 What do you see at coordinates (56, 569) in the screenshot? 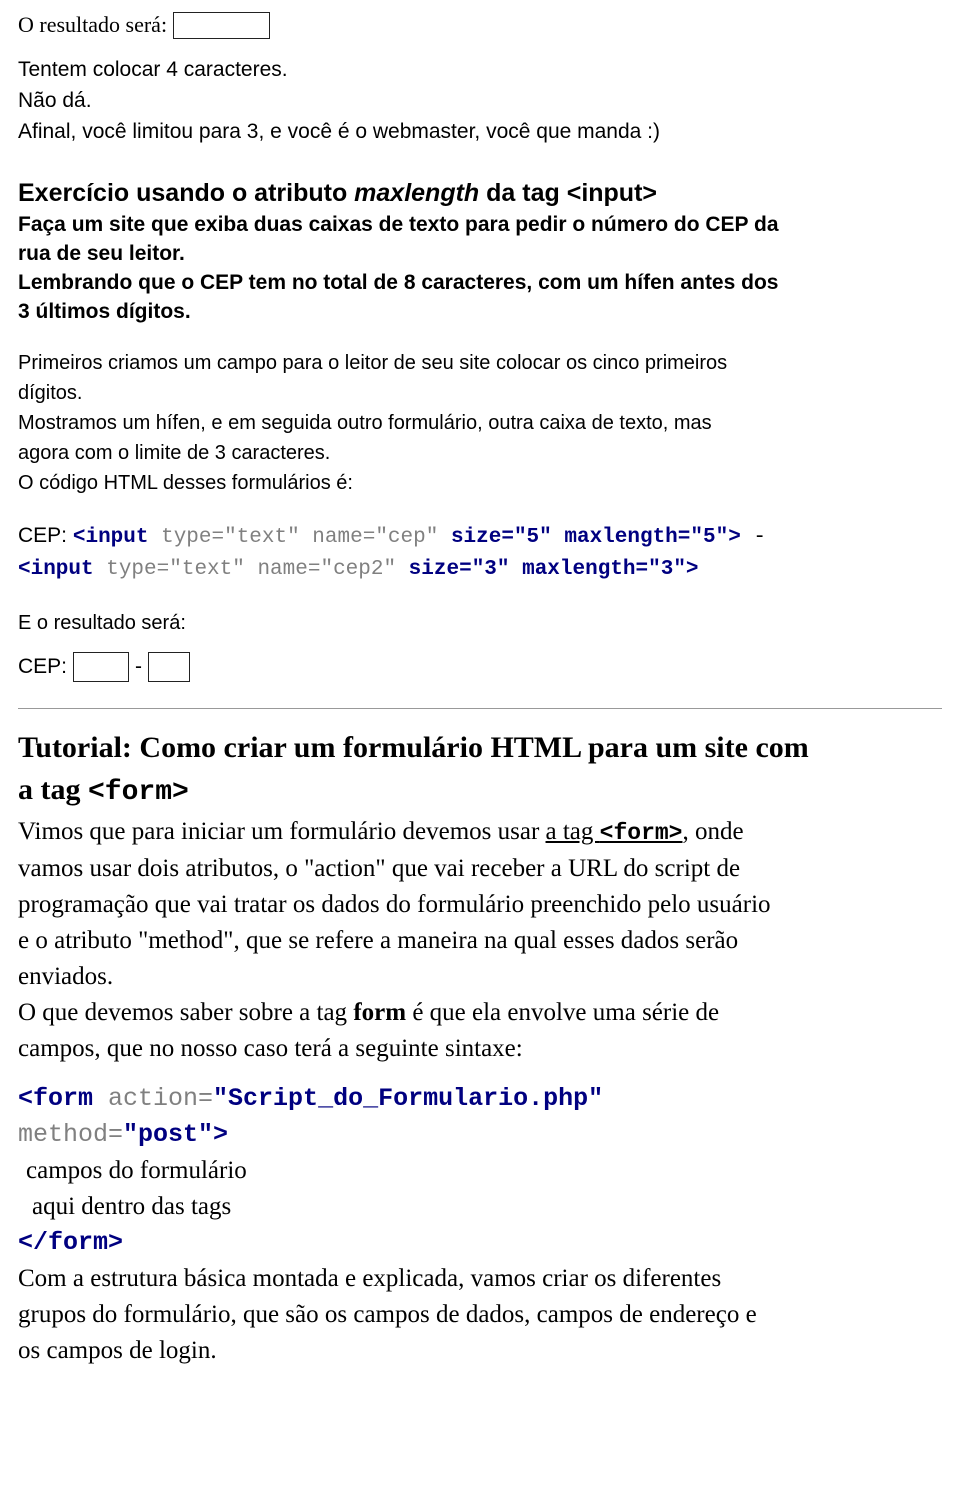
I see `code-input-tag-2: <input` at bounding box center [56, 569].